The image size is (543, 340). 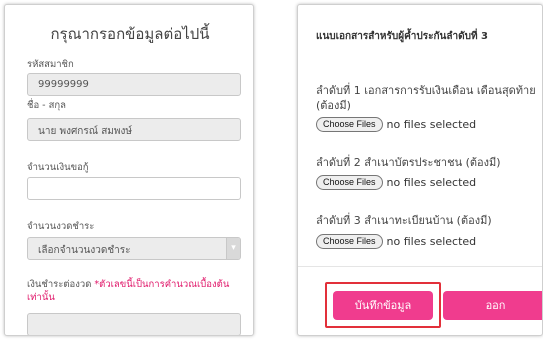 What do you see at coordinates (130, 34) in the screenshot?
I see `form-title: กรุณากรอกข้อมูลต่อไปนี้` at bounding box center [130, 34].